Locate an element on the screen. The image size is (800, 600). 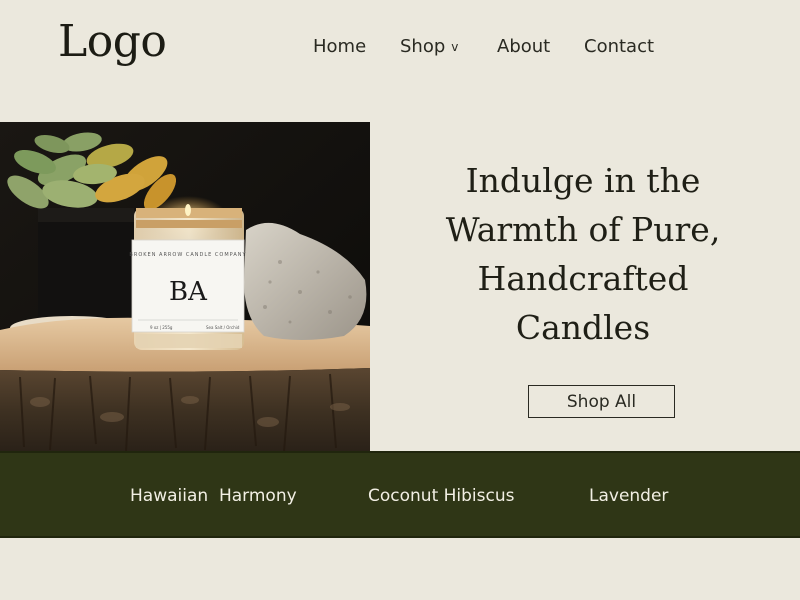
nav-shop-link: Shop v is located at coordinates (429, 47).